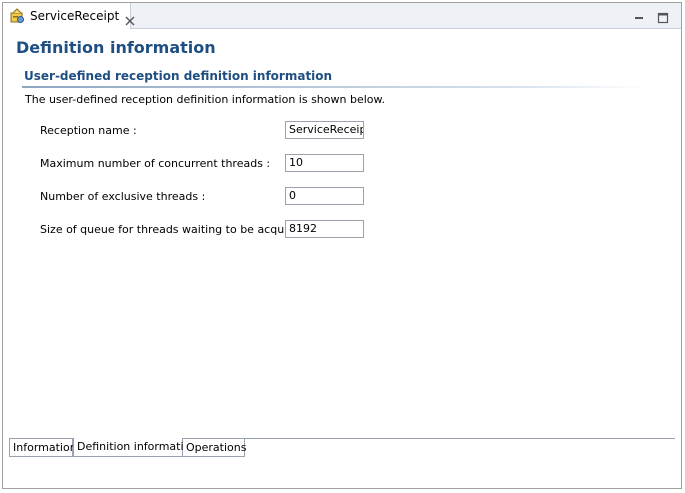 The image size is (685, 493). Describe the element at coordinates (135, 447) in the screenshot. I see `tab-definition-information: Definition information` at that location.